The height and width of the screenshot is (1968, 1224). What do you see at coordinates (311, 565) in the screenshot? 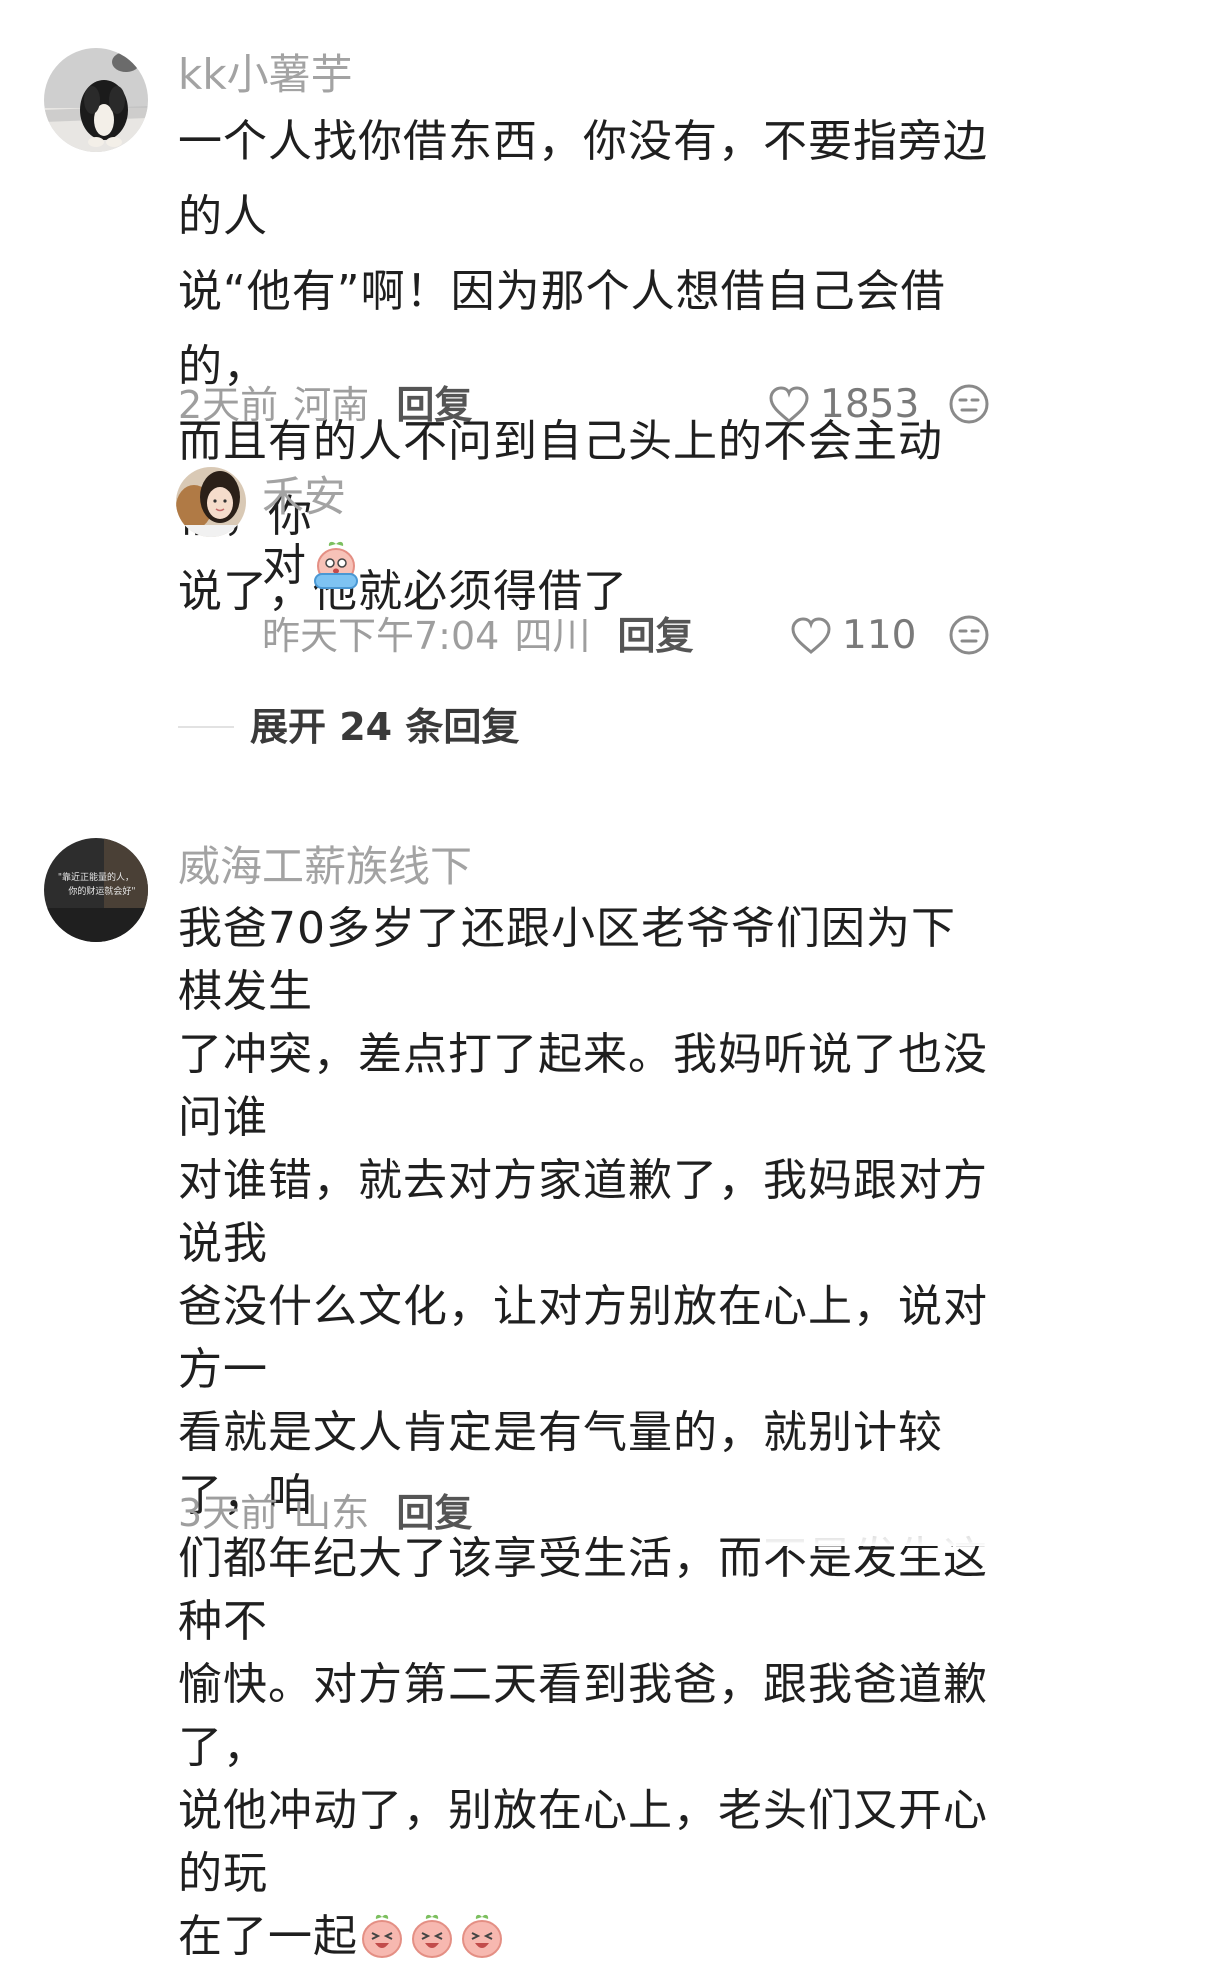
I see `reply-body: 对` at bounding box center [311, 565].